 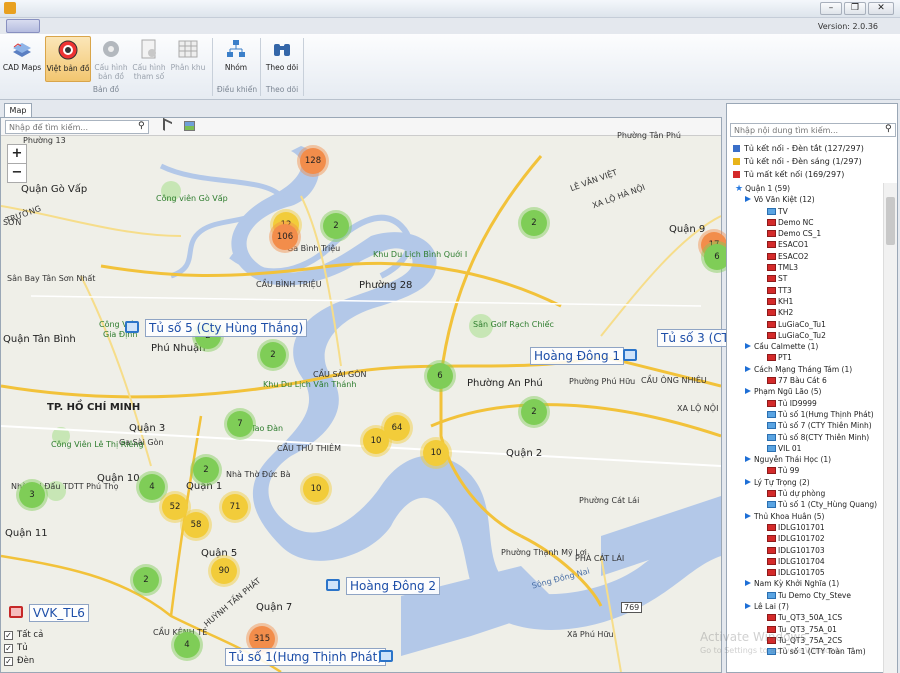 What do you see at coordinates (23, 661) in the screenshot?
I see `filter-lamp: ✓ Đèn` at bounding box center [23, 661].